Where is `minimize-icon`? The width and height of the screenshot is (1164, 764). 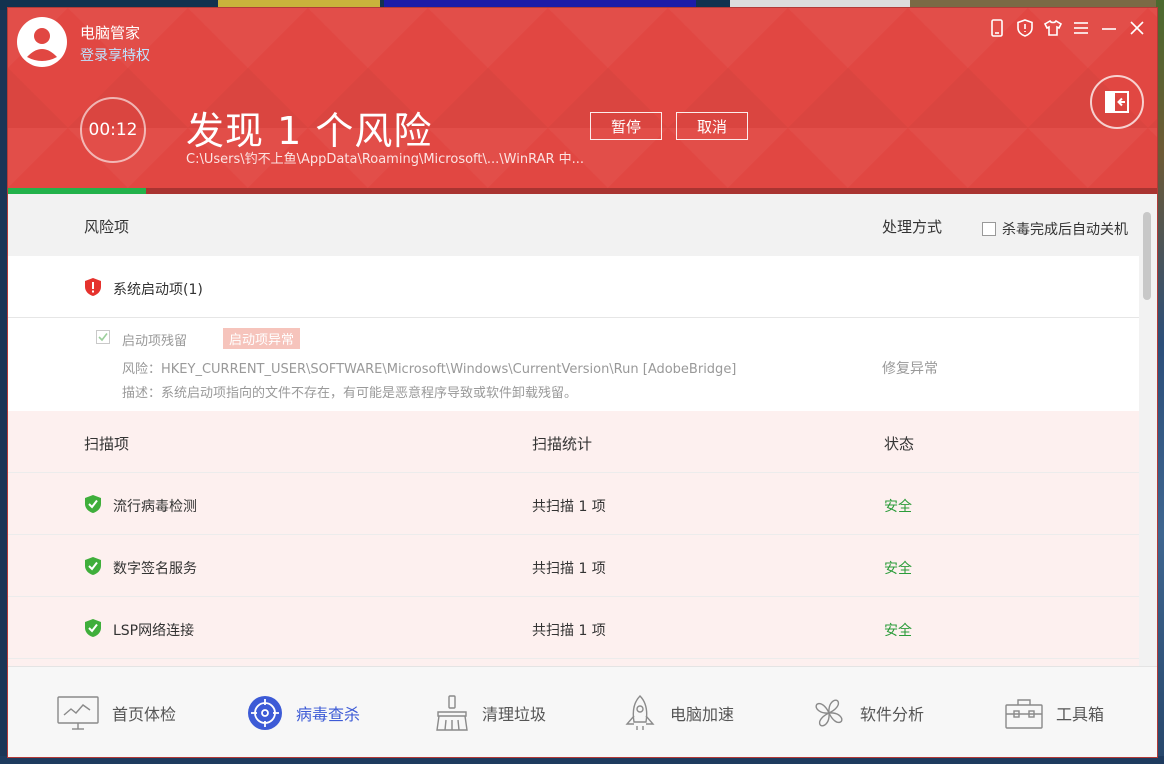 minimize-icon is located at coordinates (1109, 28).